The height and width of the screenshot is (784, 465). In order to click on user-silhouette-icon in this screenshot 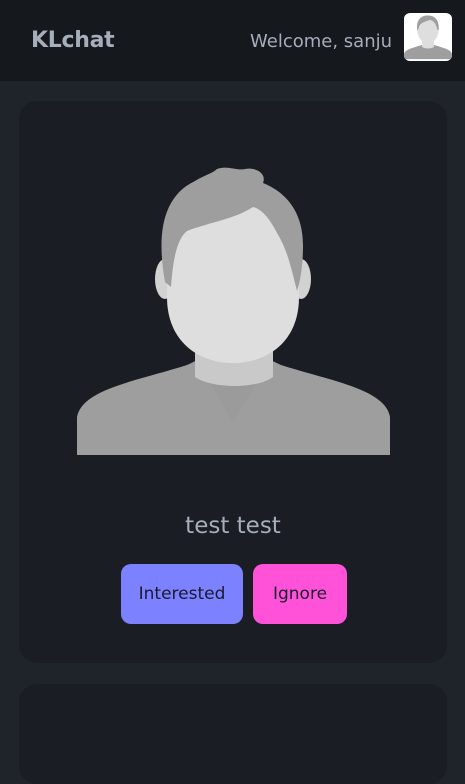, I will do `click(428, 37)`.